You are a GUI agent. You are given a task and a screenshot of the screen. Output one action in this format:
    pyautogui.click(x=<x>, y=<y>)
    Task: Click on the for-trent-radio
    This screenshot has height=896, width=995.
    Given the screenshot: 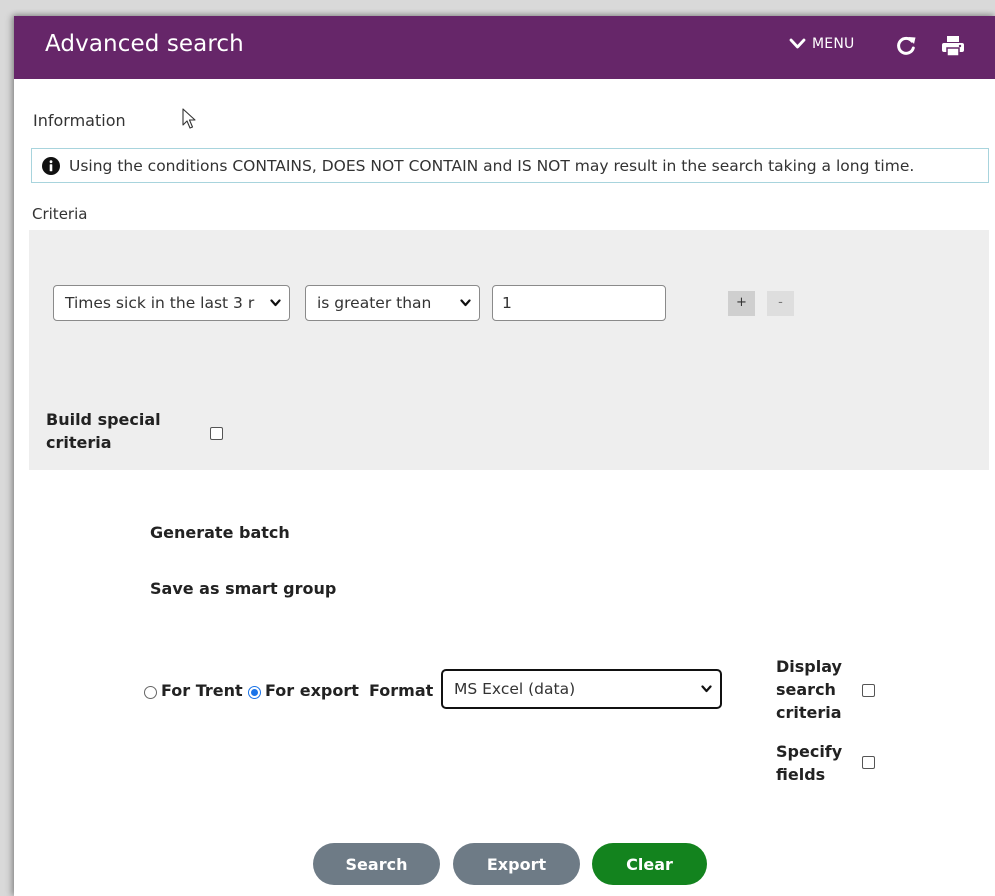 What is the action you would take?
    pyautogui.click(x=150, y=692)
    